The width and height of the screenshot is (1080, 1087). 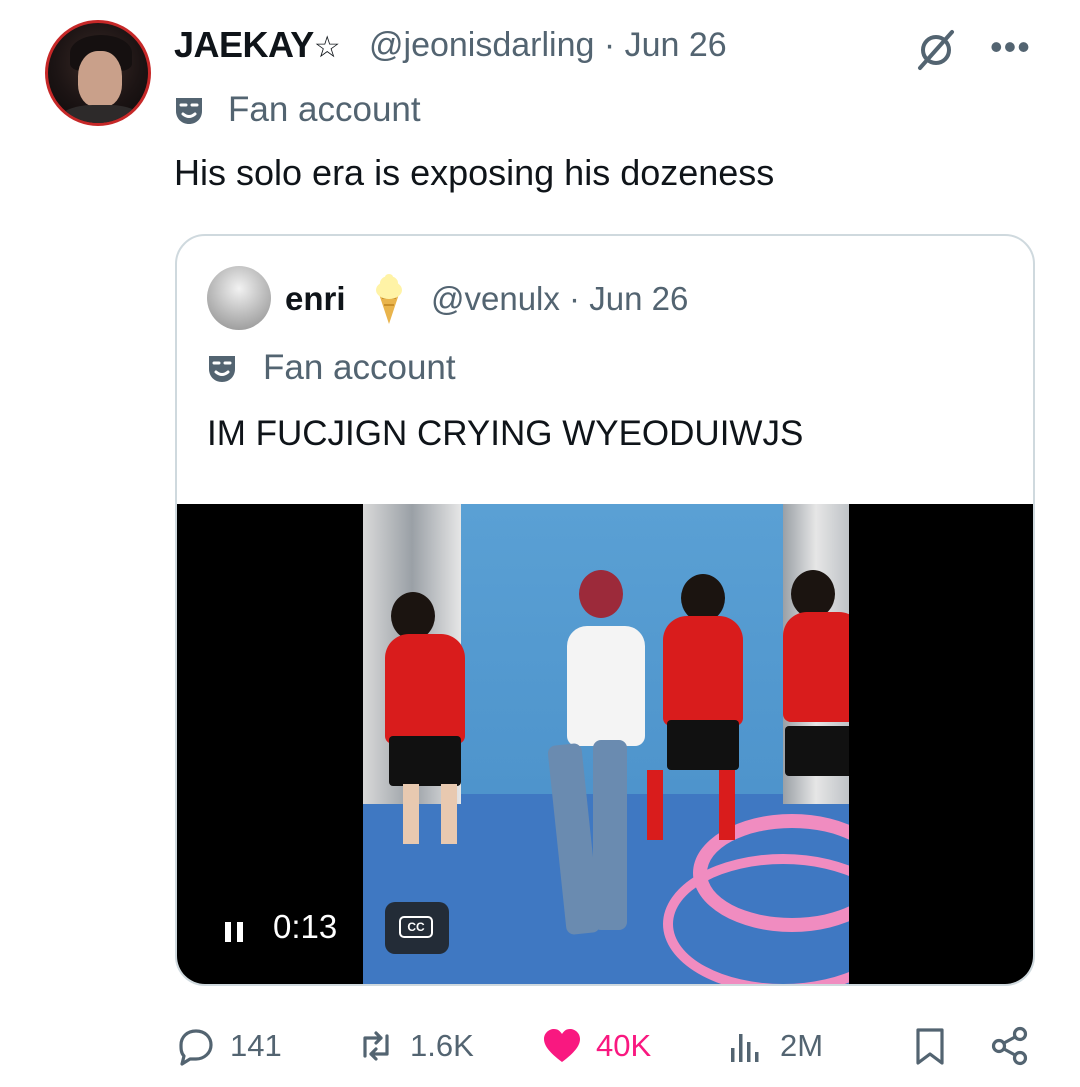 I want to click on like-button: 40K, so click(x=596, y=1046).